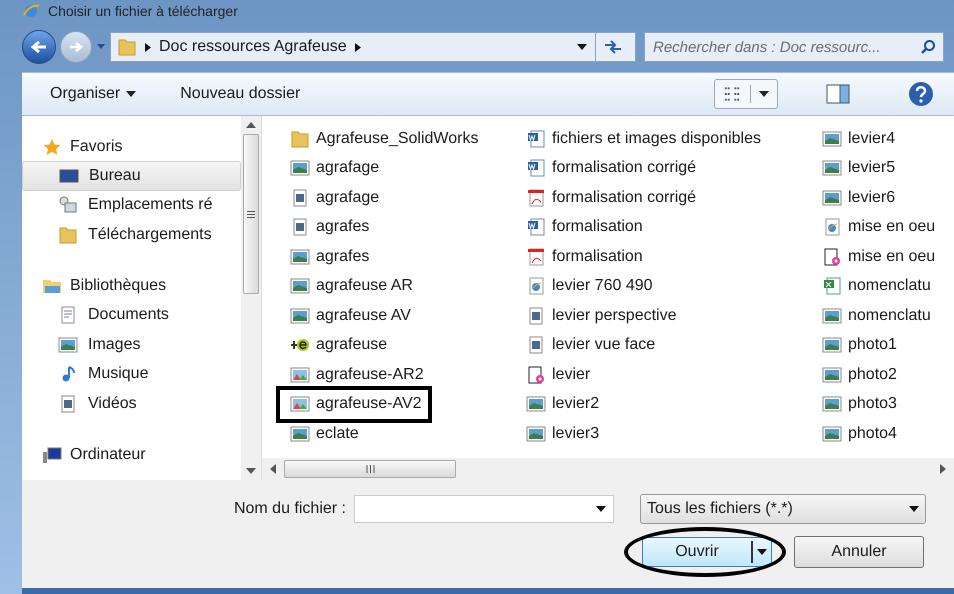 This screenshot has width=954, height=594. Describe the element at coordinates (707, 552) in the screenshot. I see `open-split-button: Ouvrir` at that location.